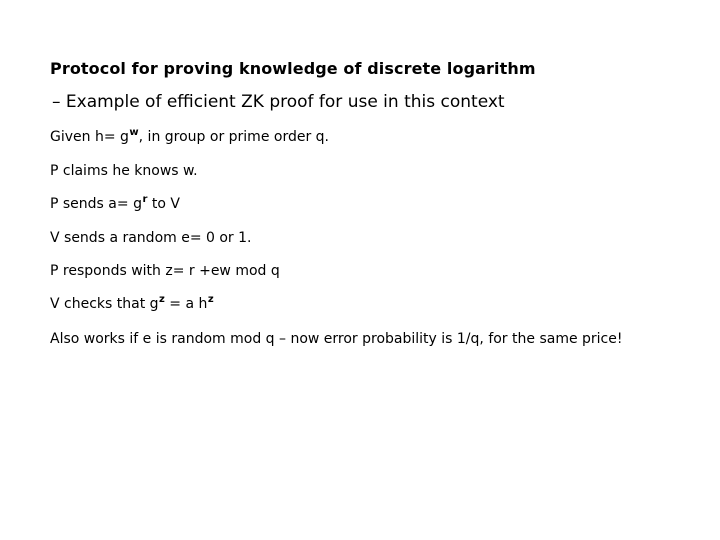 The width and height of the screenshot is (720, 540). Describe the element at coordinates (151, 238) in the screenshot. I see `step-text-pre: V sends a random e= 0 or 1.` at that location.